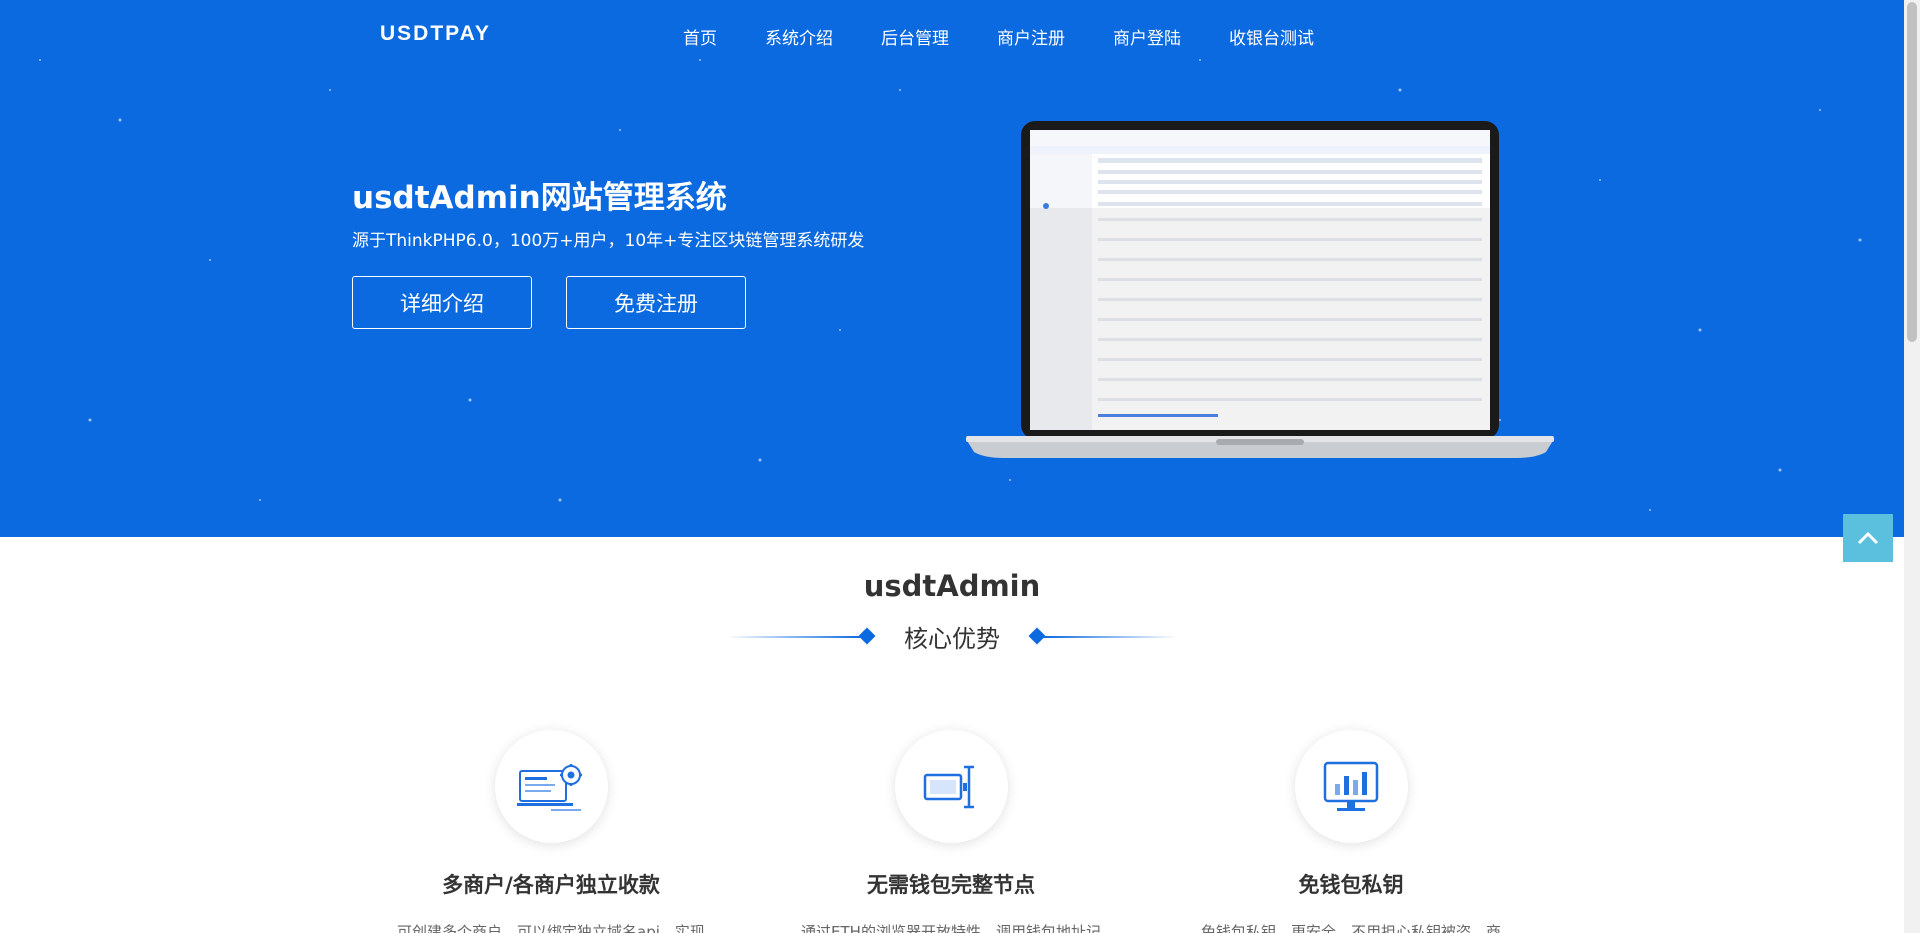 This screenshot has height=933, width=1920. What do you see at coordinates (1351, 885) in the screenshot?
I see `feature-title: 免钱包私钥` at bounding box center [1351, 885].